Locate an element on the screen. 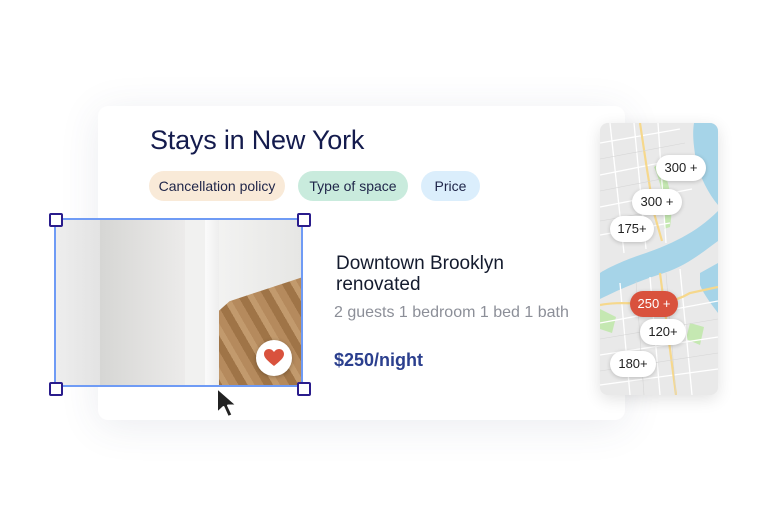 This screenshot has width=777, height=526. selection-box is located at coordinates (178, 302).